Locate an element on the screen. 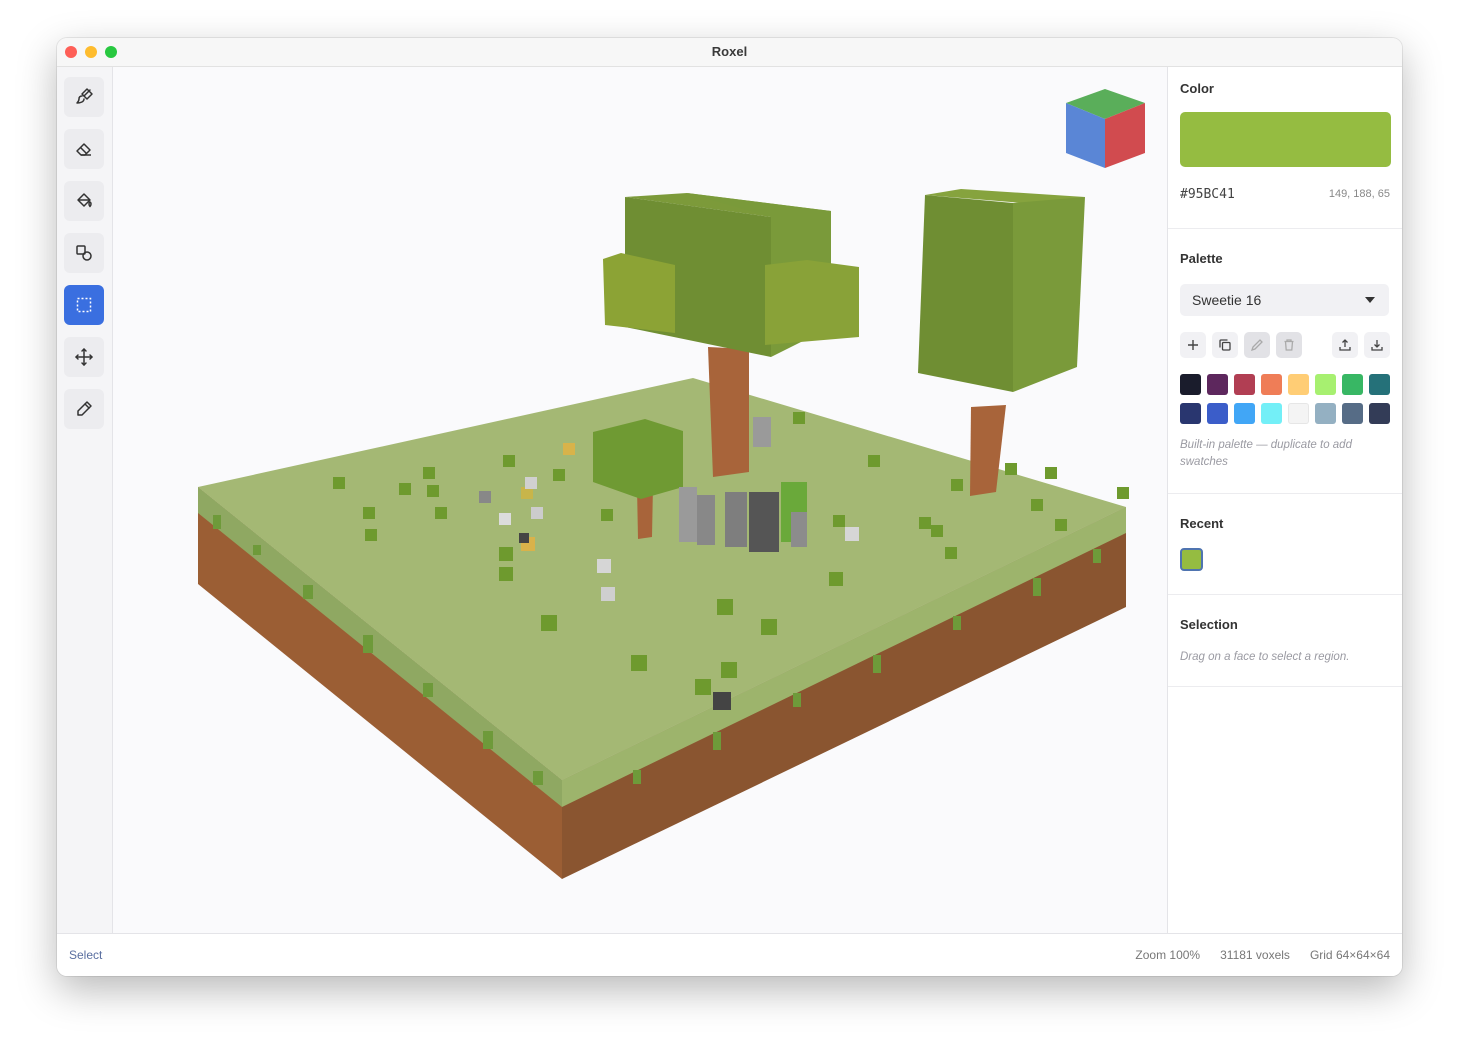  selection-section-title: Selection is located at coordinates (1209, 624).